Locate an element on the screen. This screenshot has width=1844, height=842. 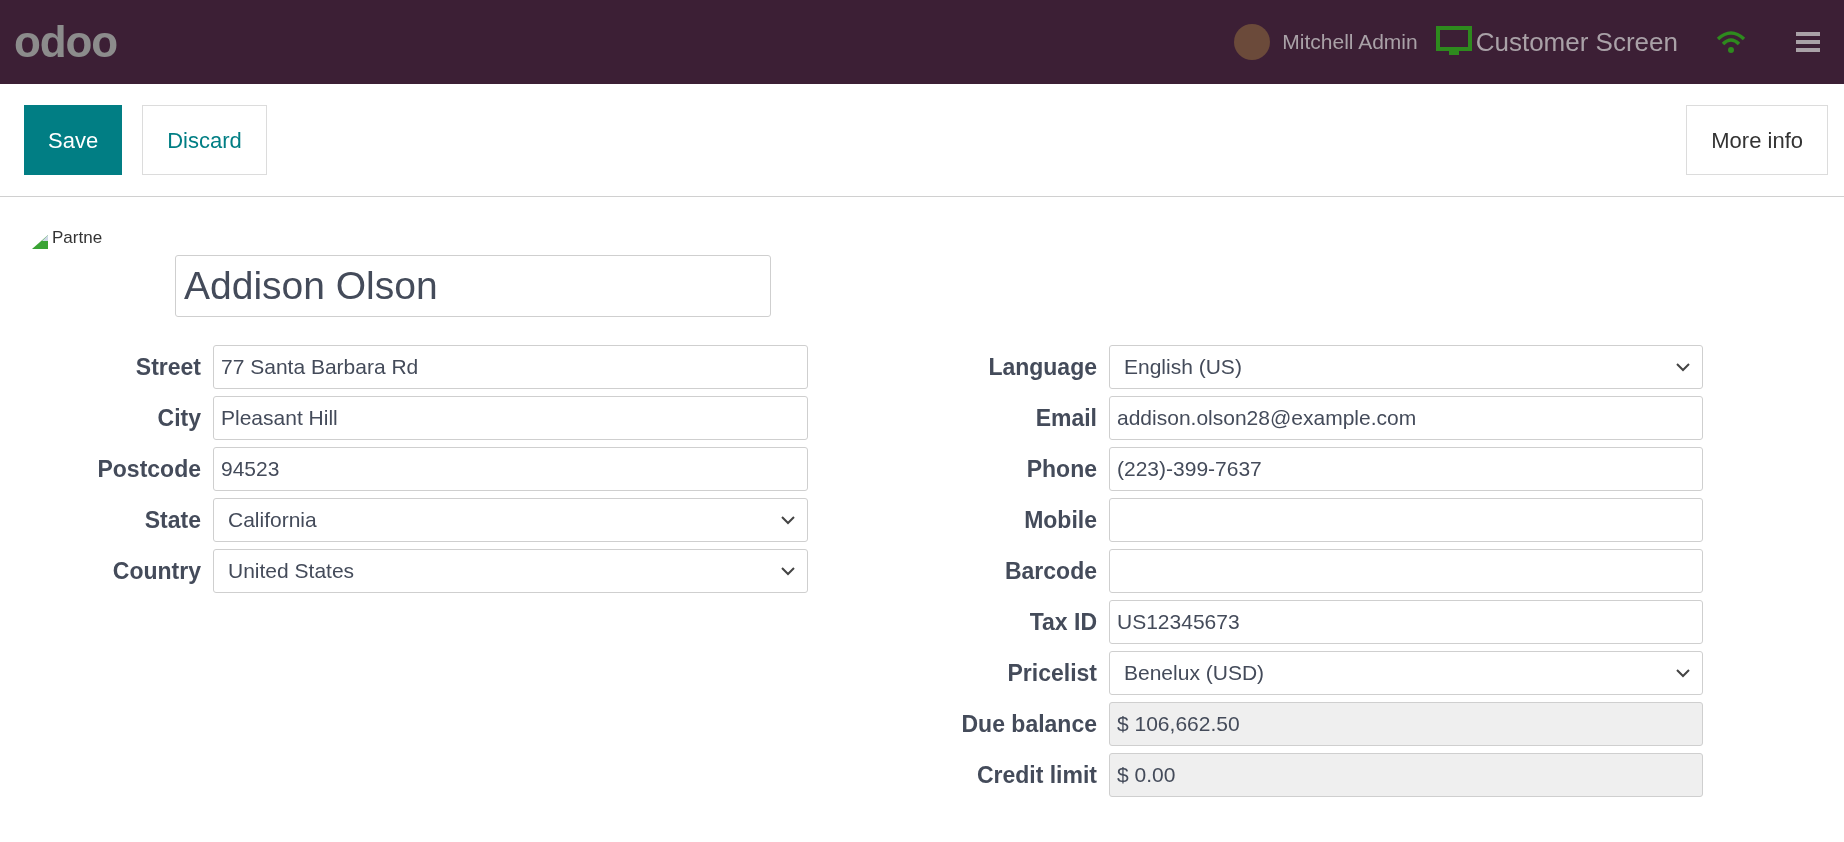
dropdown-field: United States is located at coordinates (510, 571).